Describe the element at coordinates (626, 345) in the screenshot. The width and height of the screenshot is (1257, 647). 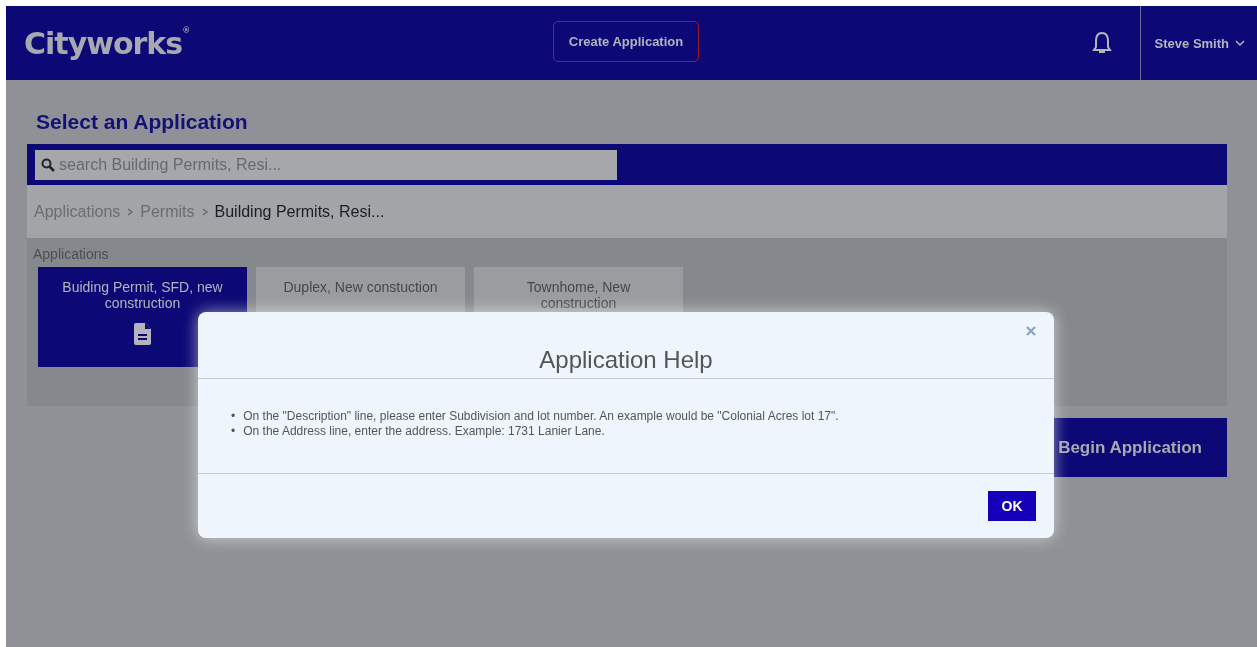
I see `dialog-title: Application Help` at that location.